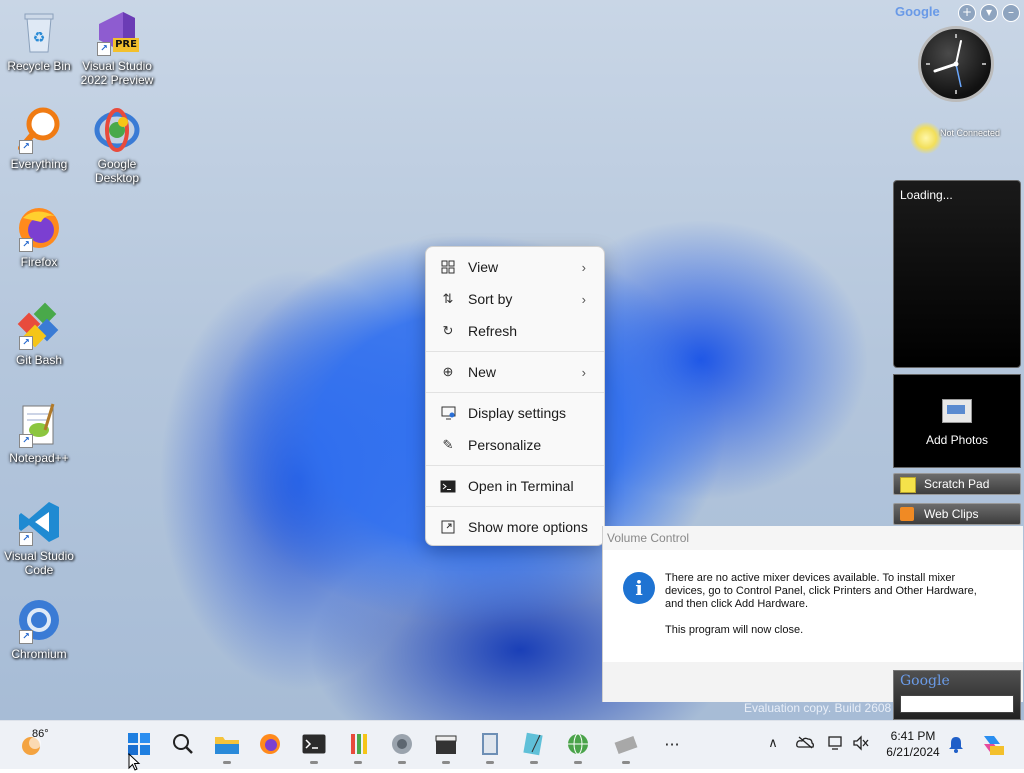 The image size is (1024, 773). Describe the element at coordinates (913, 744) in the screenshot. I see `clock-date: 6:41 PM 6/21/2024` at that location.